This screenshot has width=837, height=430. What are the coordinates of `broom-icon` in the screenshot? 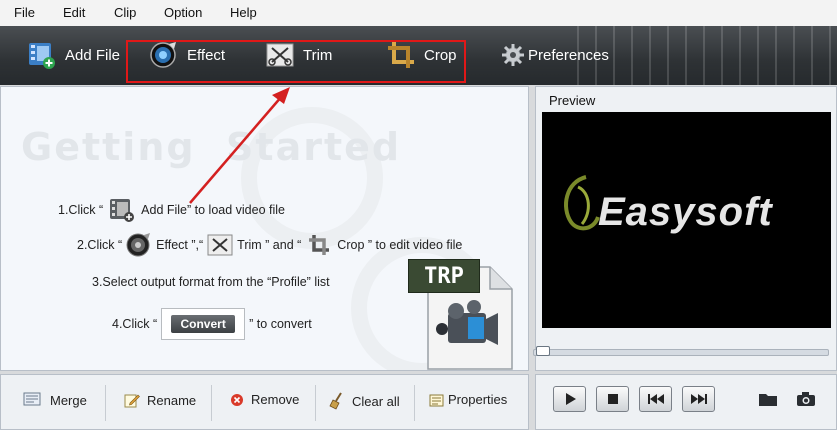 It's located at (335, 401).